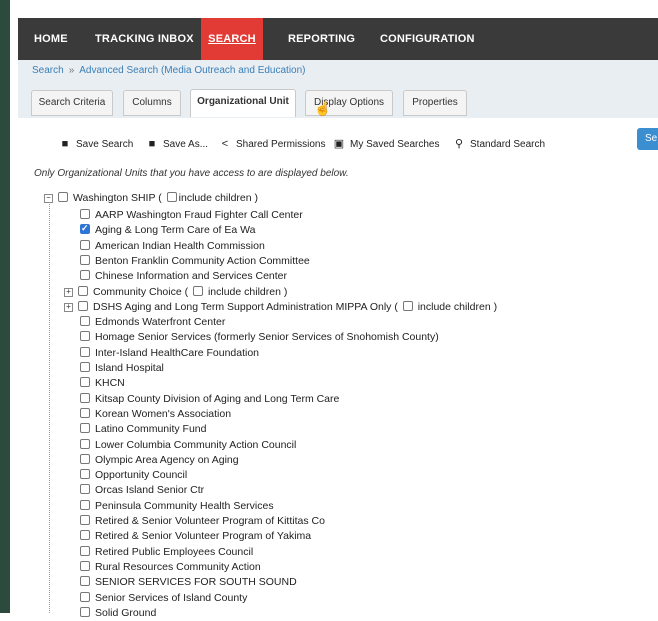 The height and width of the screenshot is (621, 658). I want to click on org-unit-label: SENIOR SERVICES FOR SOUTH SOUND, so click(196, 582).